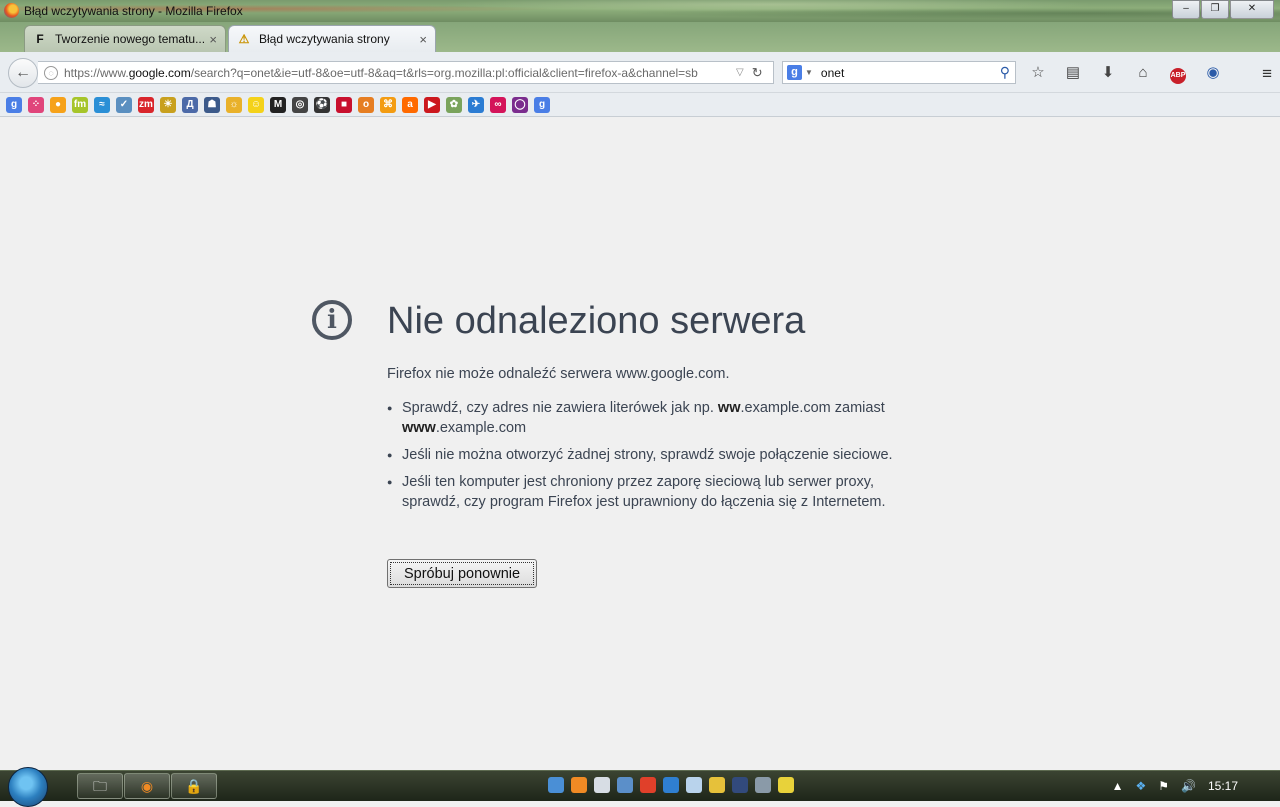 The image size is (1280, 807). What do you see at coordinates (671, 785) in the screenshot?
I see `ie-icon` at bounding box center [671, 785].